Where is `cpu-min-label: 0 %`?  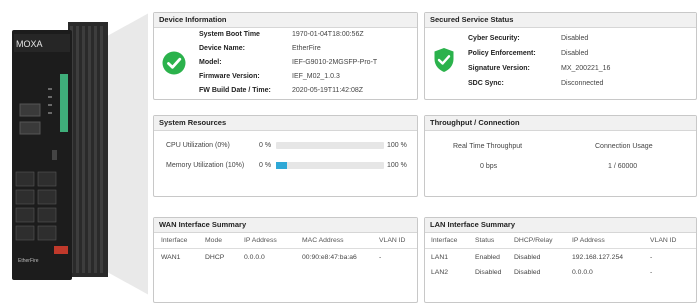
cpu-min-label: 0 % is located at coordinates (265, 145).